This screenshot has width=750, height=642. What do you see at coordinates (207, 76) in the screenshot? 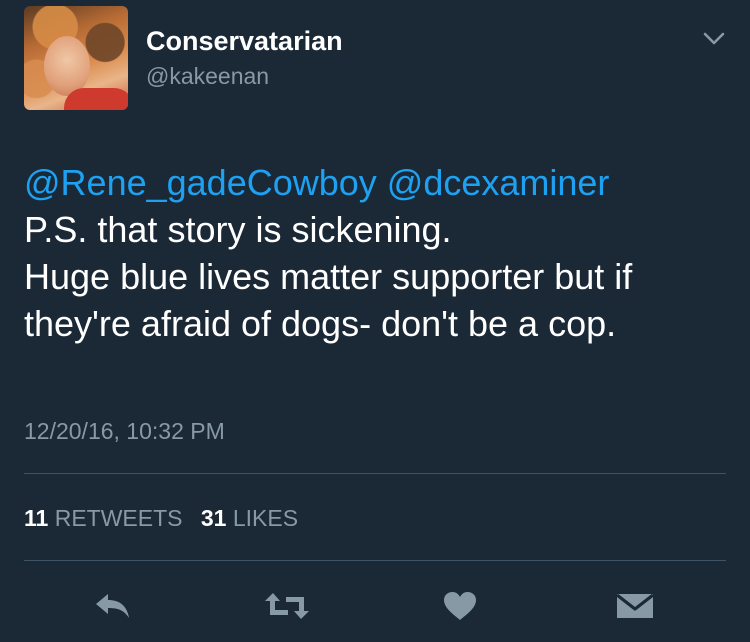
I see `user-handle: @kakeenan` at bounding box center [207, 76].